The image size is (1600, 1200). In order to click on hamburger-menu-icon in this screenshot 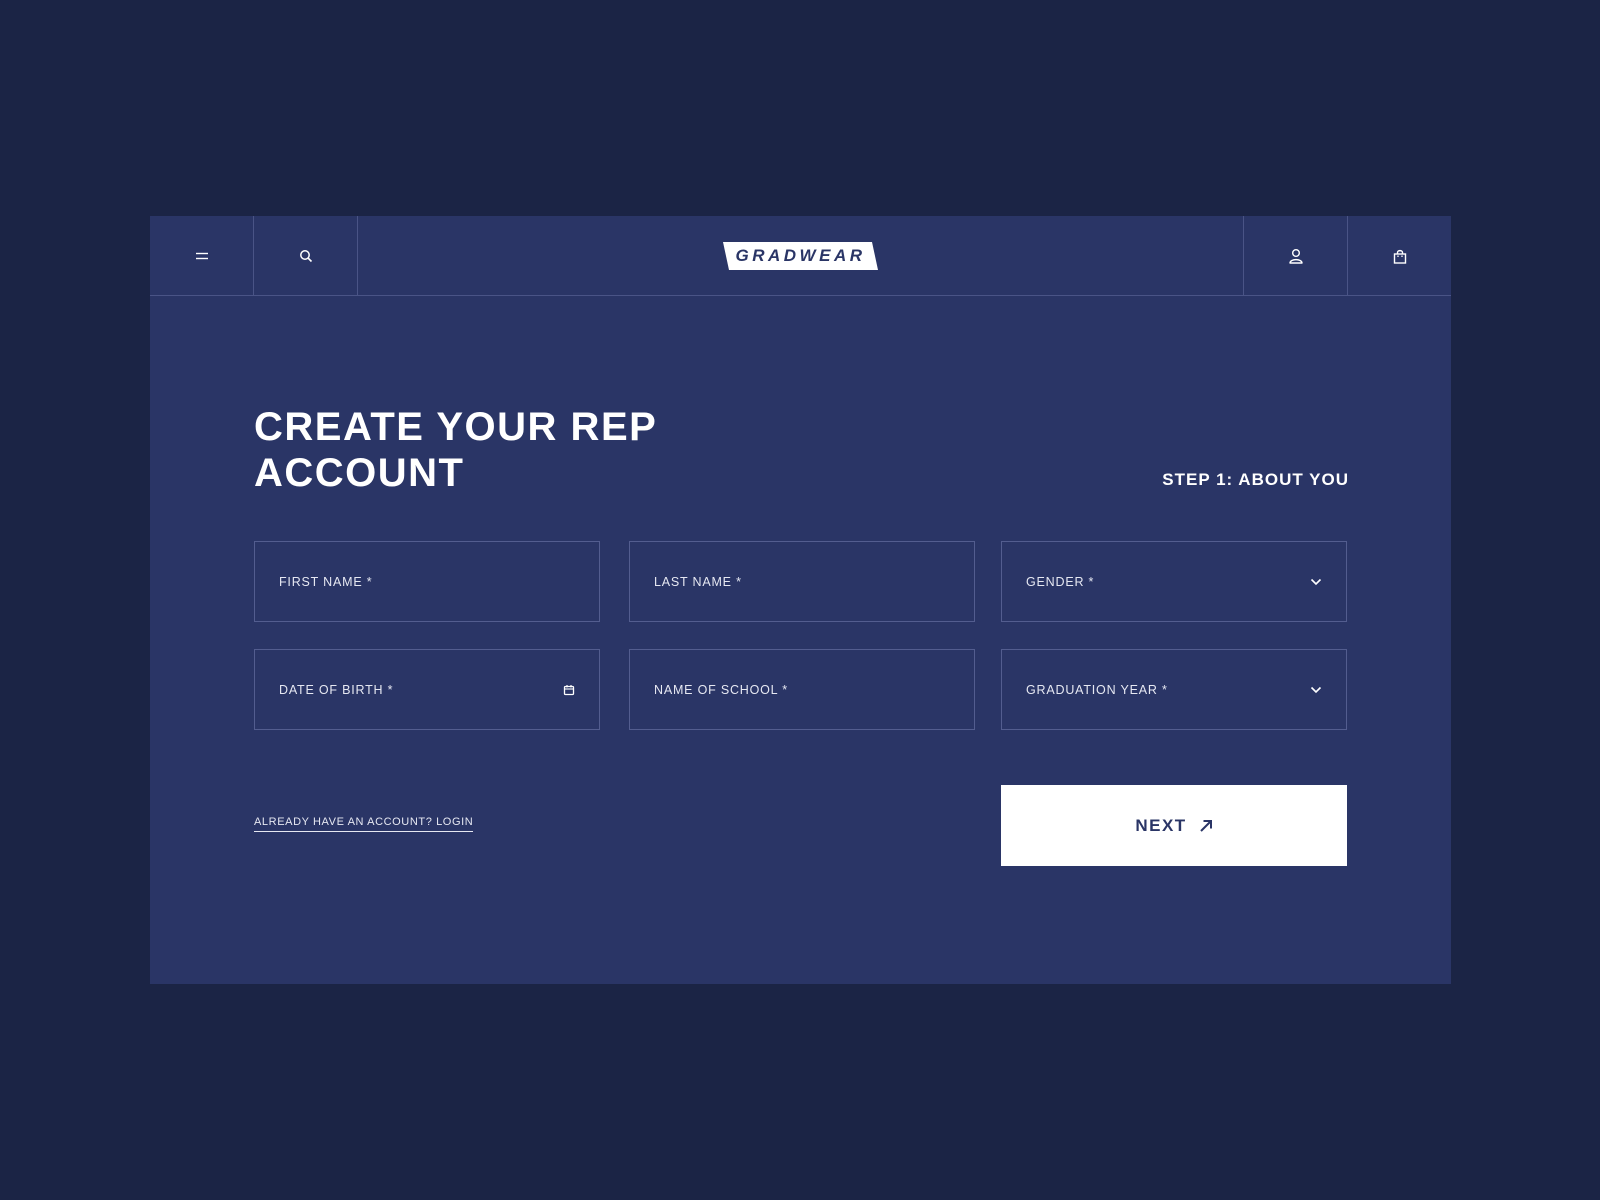, I will do `click(201, 256)`.